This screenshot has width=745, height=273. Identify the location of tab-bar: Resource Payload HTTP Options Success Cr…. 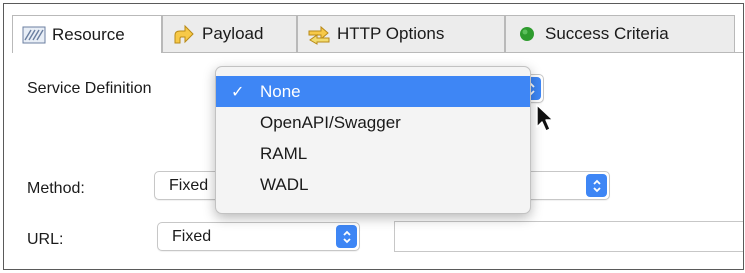
(377, 34).